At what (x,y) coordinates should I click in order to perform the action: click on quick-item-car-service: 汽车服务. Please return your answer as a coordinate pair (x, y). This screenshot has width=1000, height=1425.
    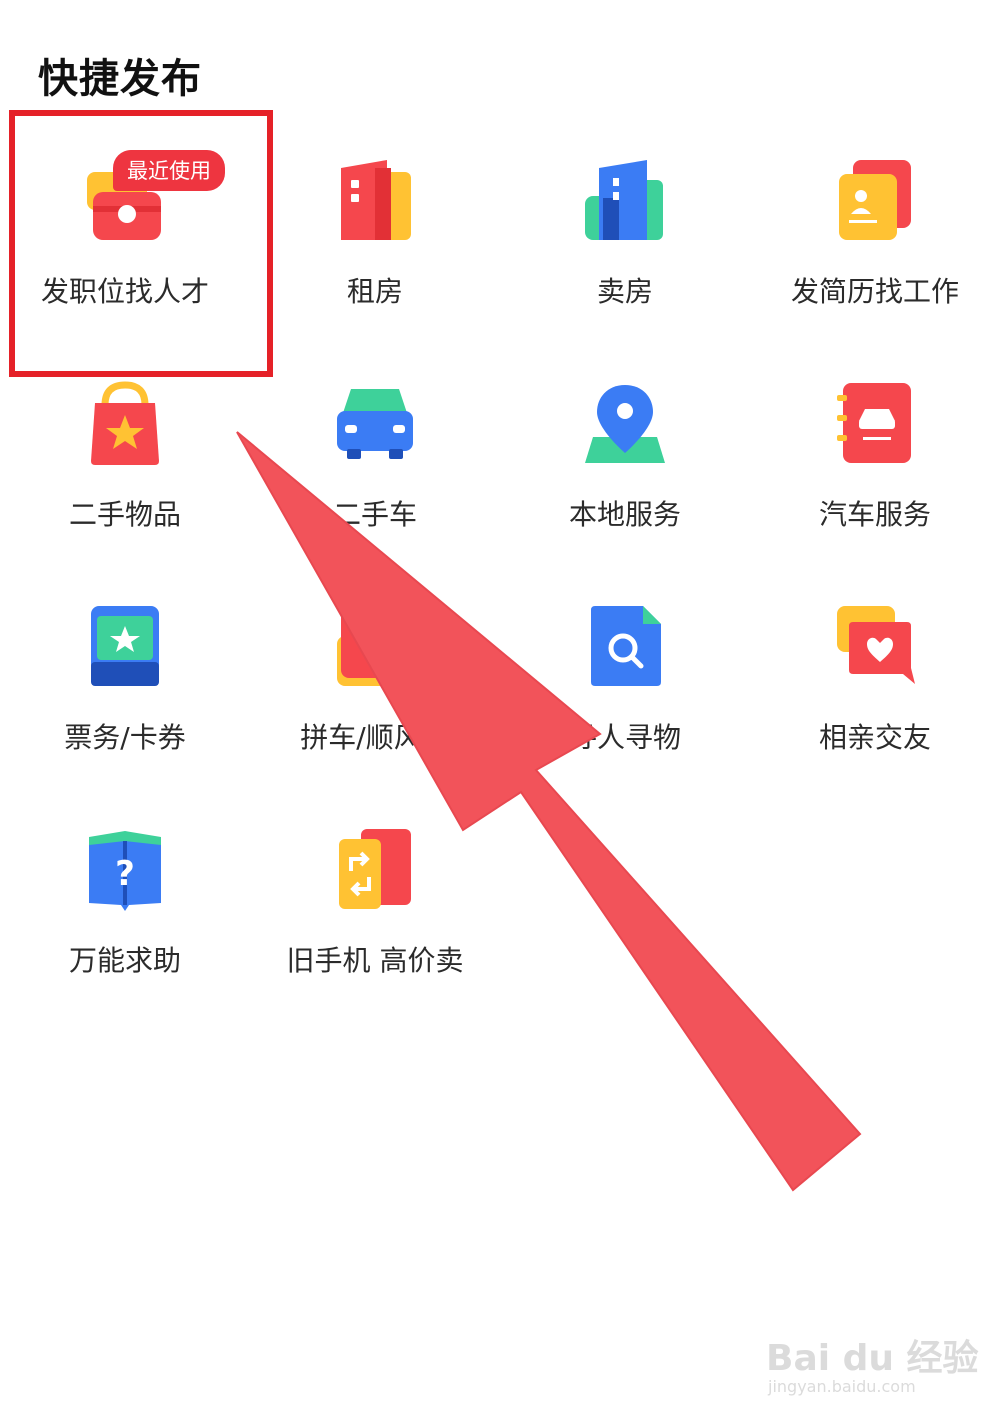
    Looking at the image, I should click on (875, 481).